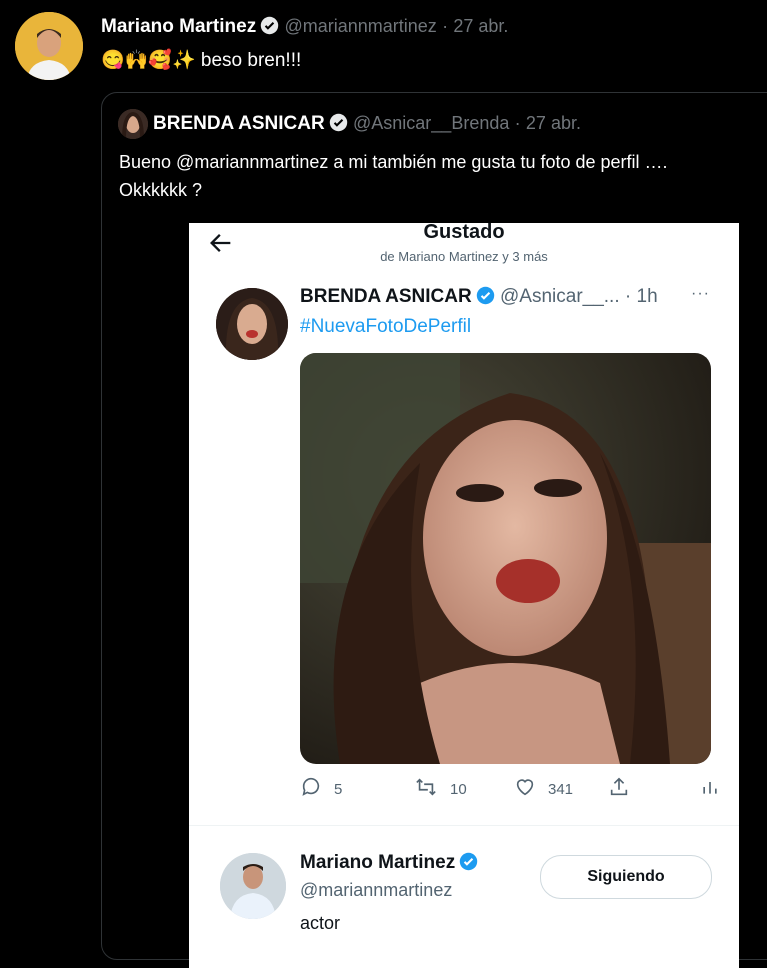 Image resolution: width=767 pixels, height=968 pixels. Describe the element at coordinates (710, 789) in the screenshot. I see `analytics-icon` at that location.